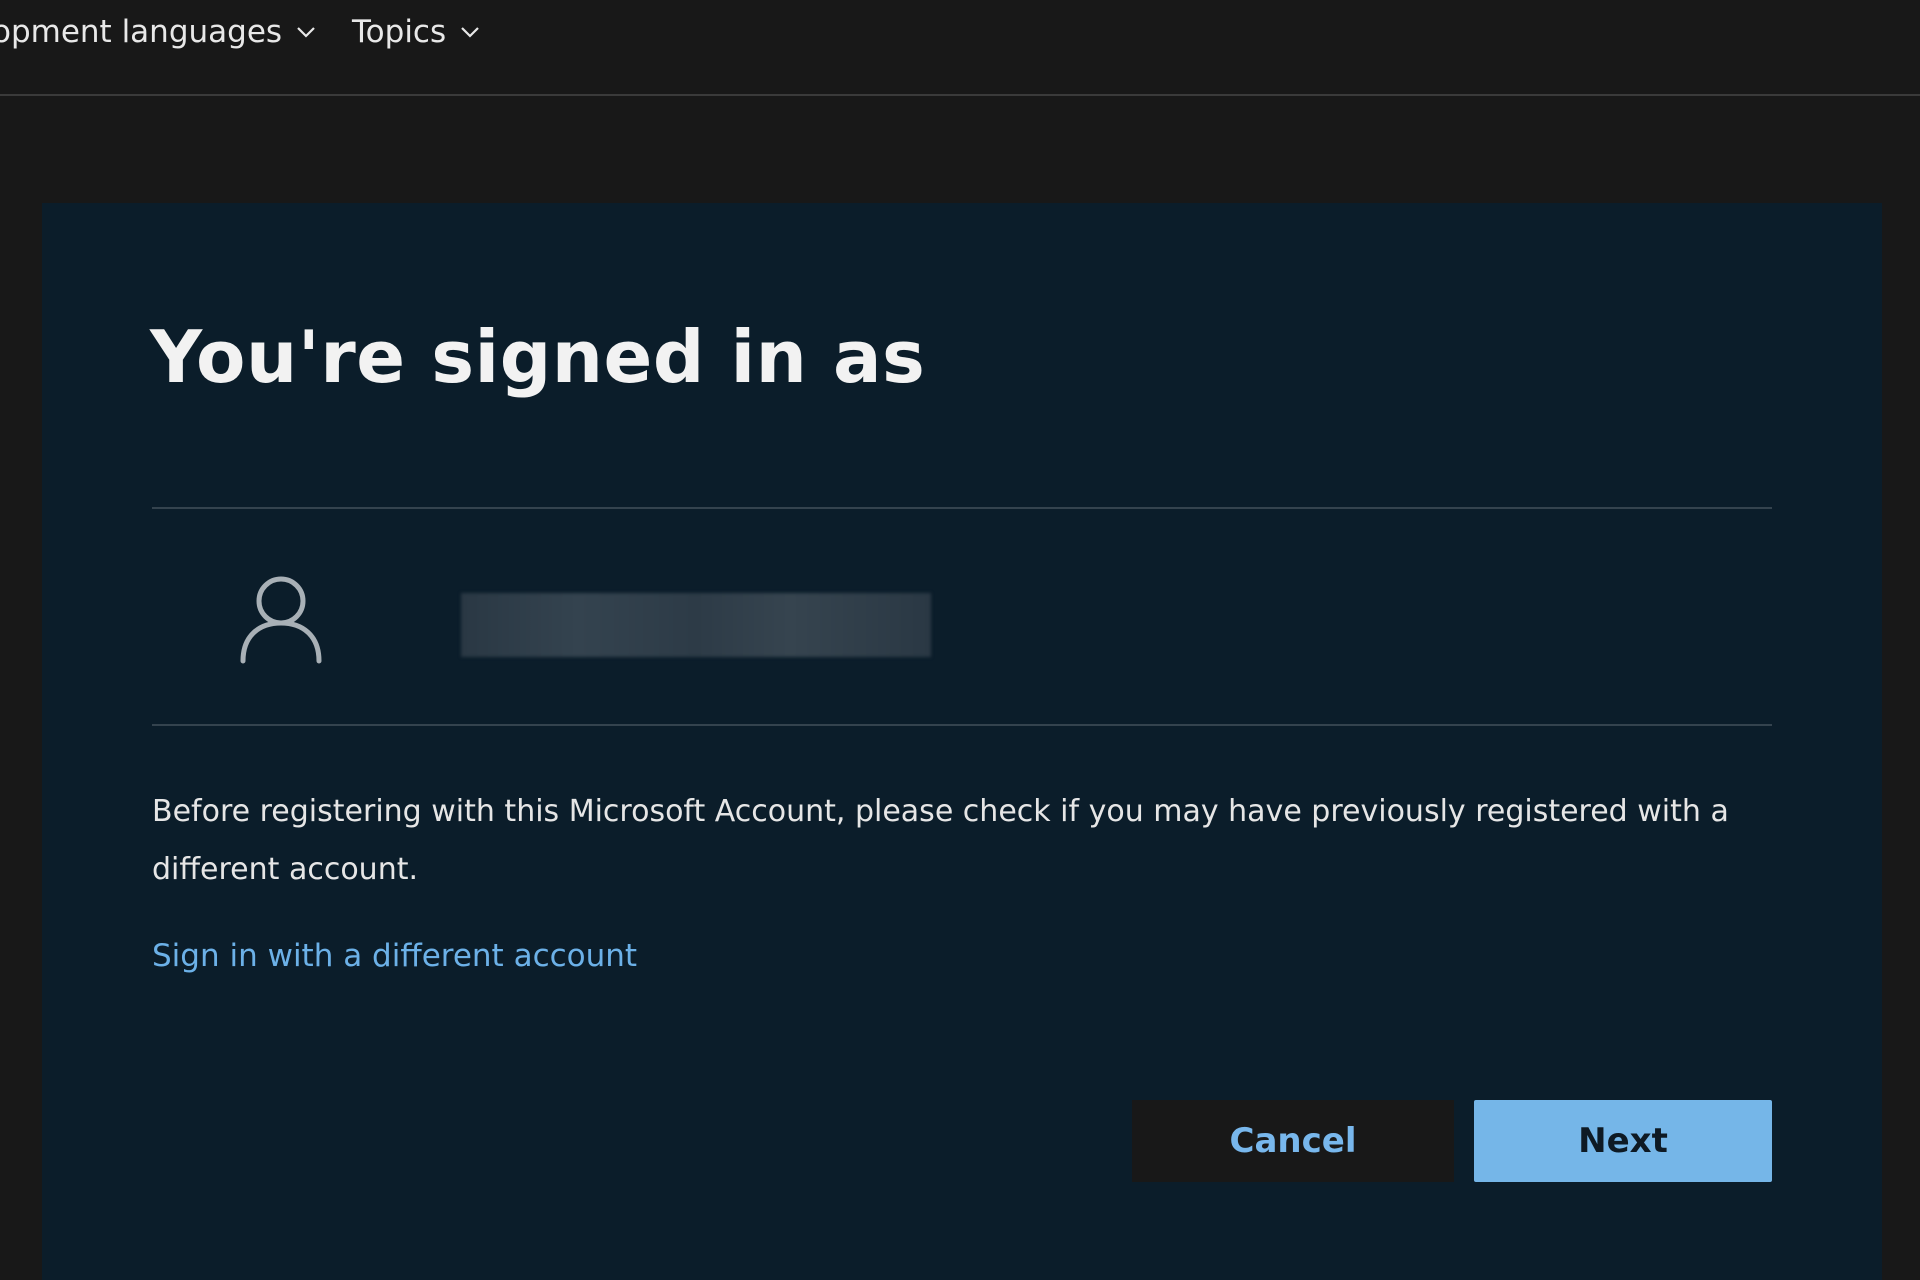 The height and width of the screenshot is (1280, 1920). I want to click on nav-development-languages: opment languages, so click(159, 32).